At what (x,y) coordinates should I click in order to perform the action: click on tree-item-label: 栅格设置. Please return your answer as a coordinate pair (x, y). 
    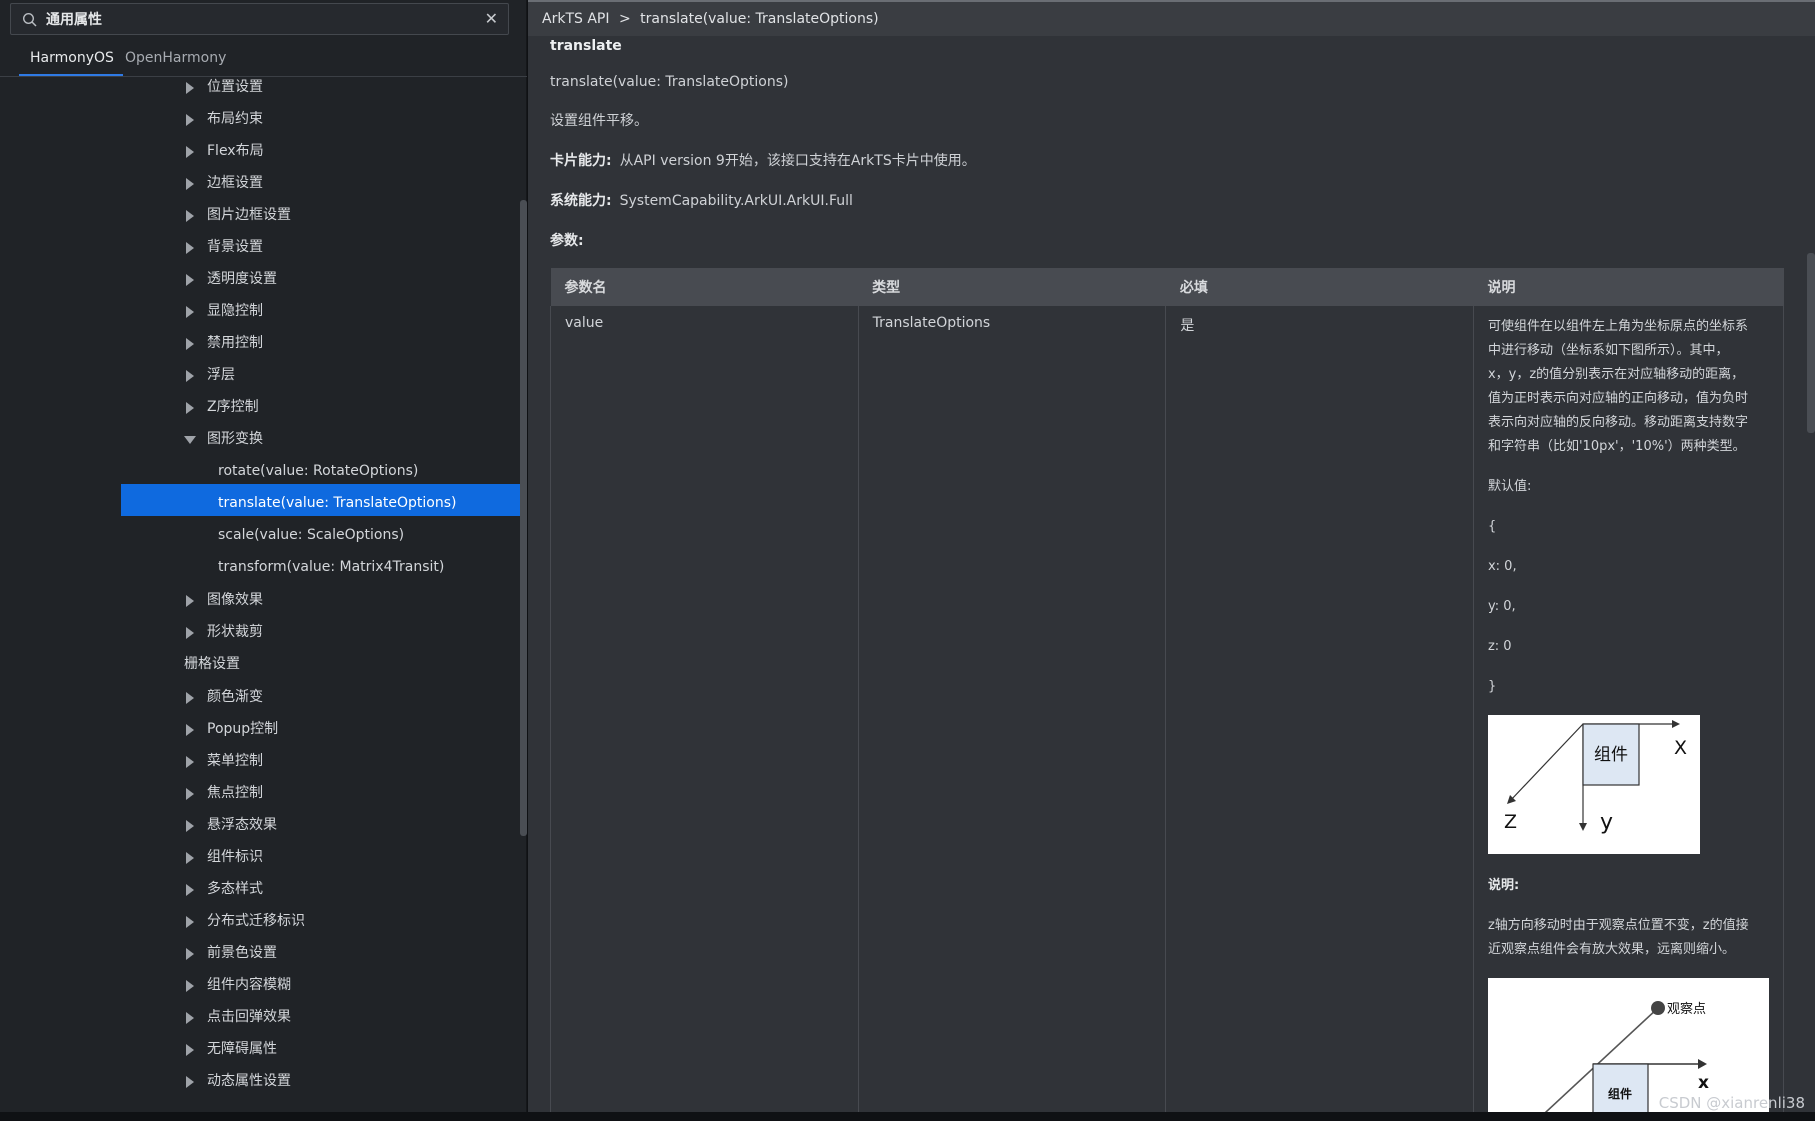
    Looking at the image, I should click on (212, 664).